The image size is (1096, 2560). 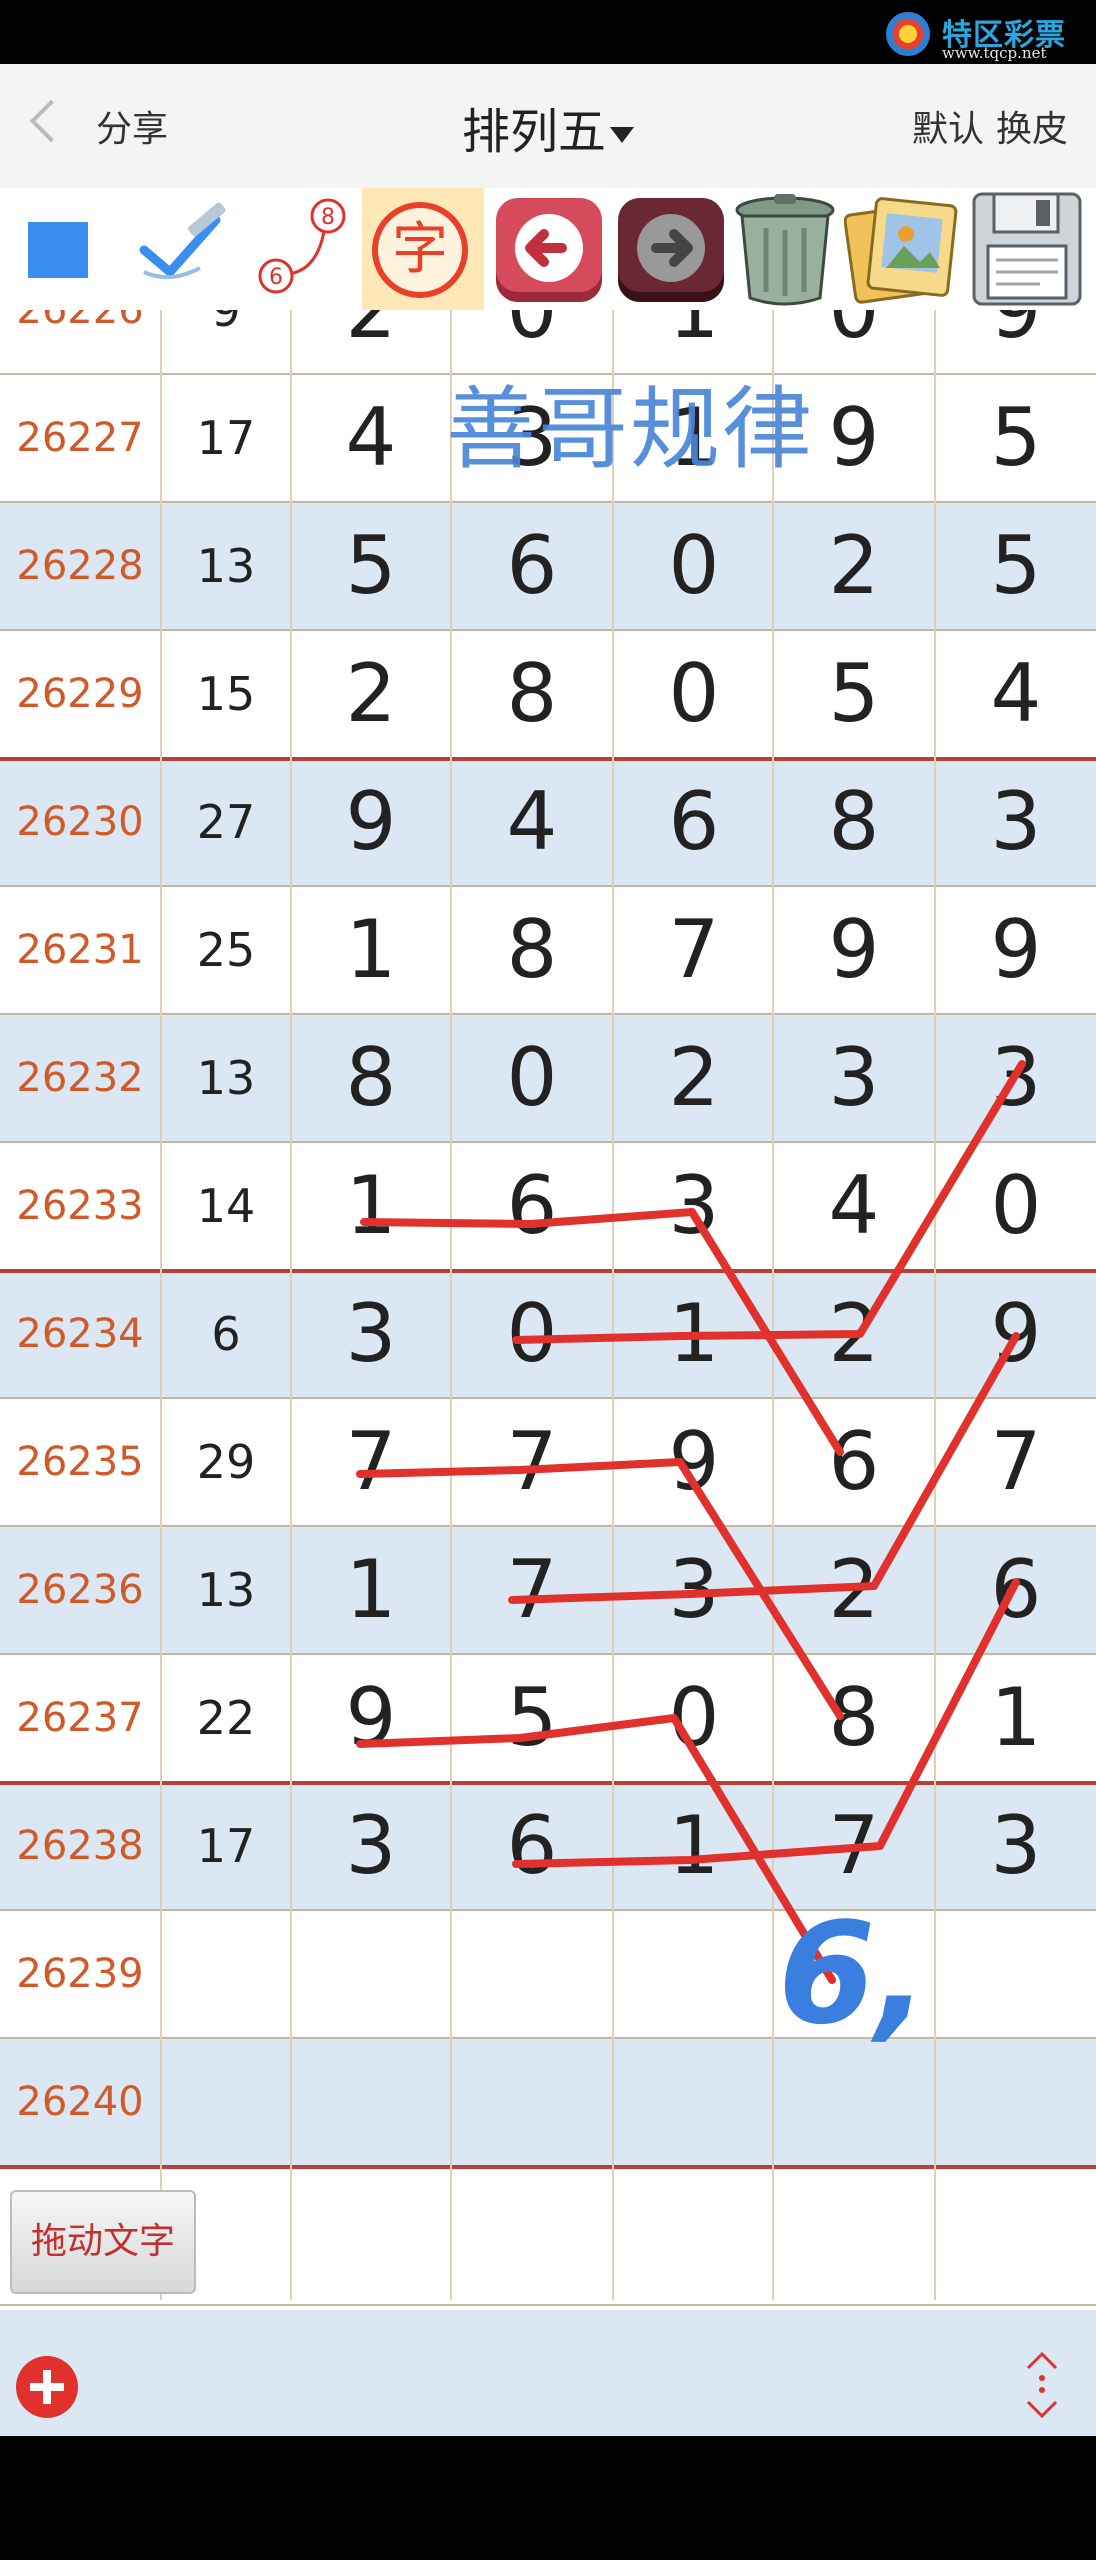 I want to click on sum-cell: 6, so click(x=226, y=1334).